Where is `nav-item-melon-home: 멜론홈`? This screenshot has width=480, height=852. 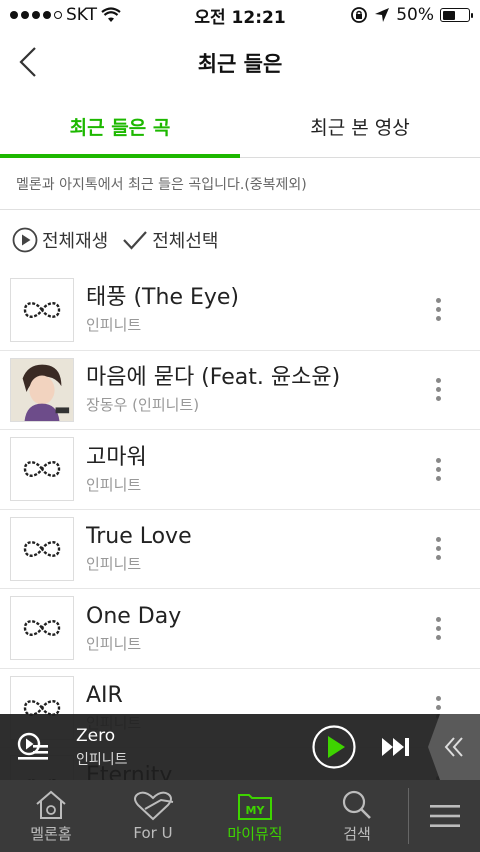 nav-item-melon-home: 멜론홈 is located at coordinates (51, 816).